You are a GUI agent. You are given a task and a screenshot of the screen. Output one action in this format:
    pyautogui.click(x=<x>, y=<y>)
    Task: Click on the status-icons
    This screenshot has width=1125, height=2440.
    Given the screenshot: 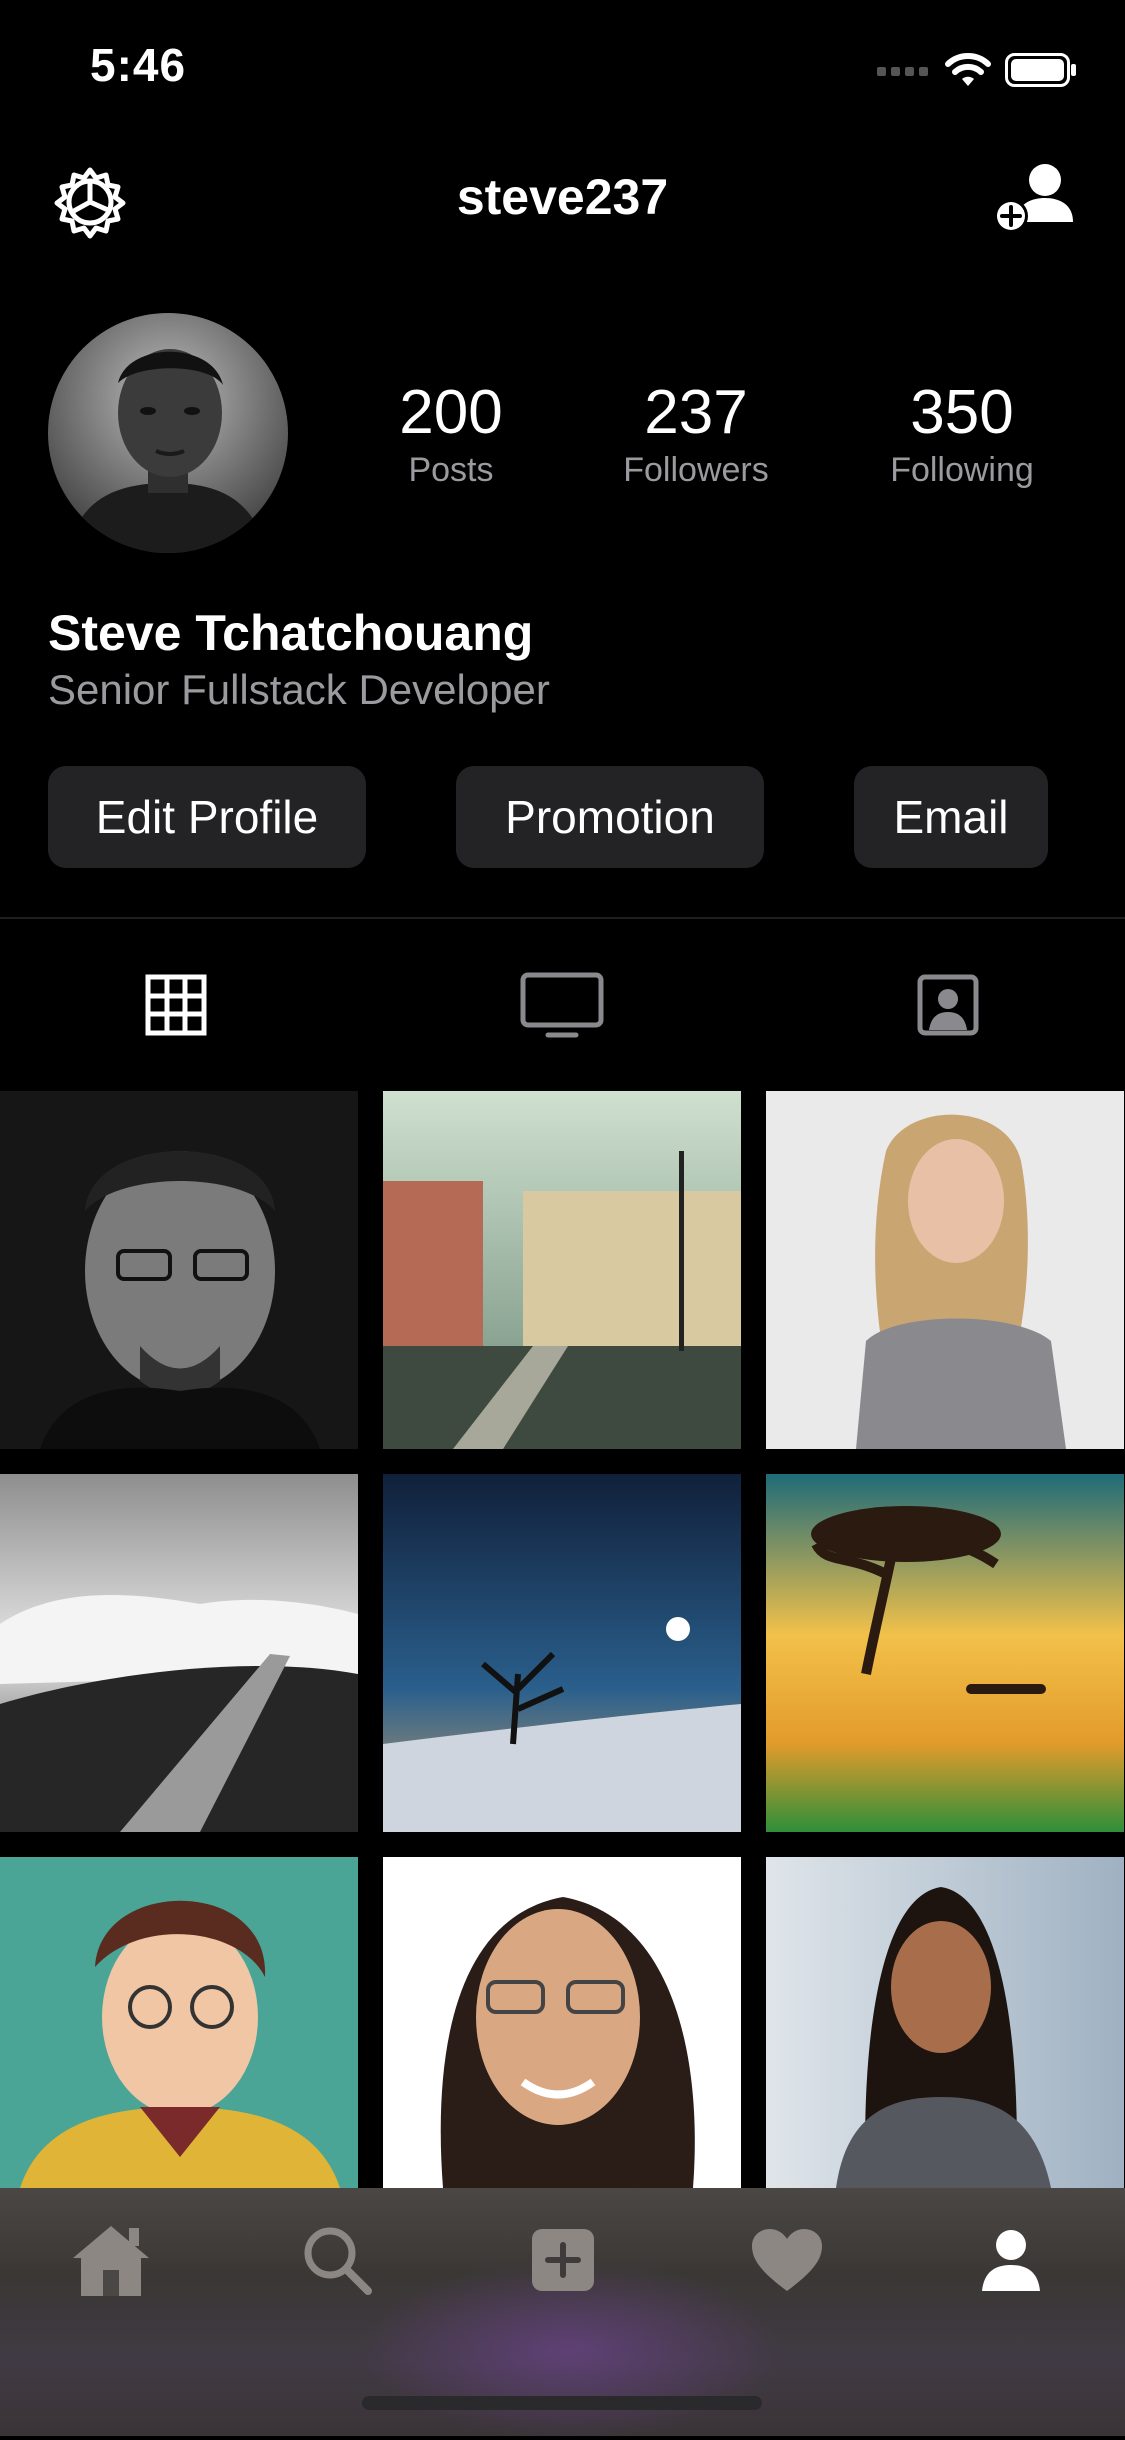 What is the action you would take?
    pyautogui.click(x=977, y=70)
    